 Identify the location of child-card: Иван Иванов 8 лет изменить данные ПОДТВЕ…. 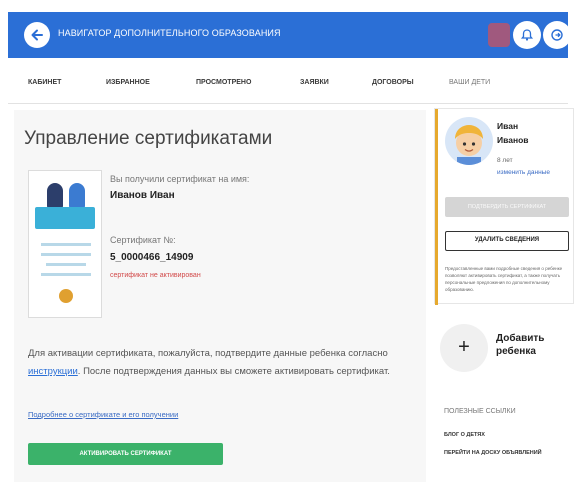
(504, 206).